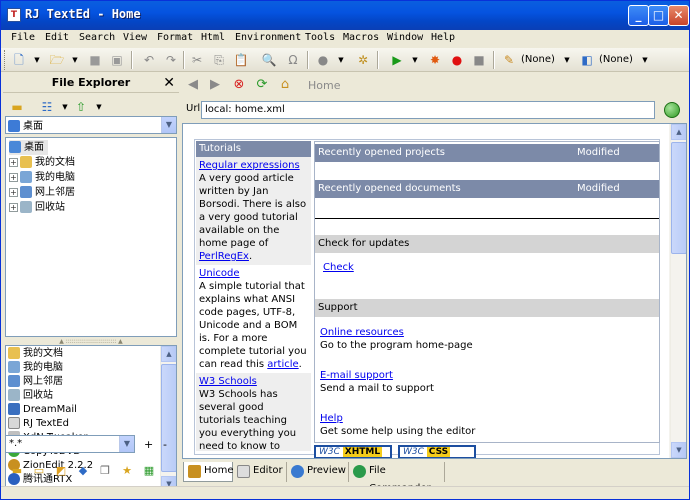 The height and width of the screenshot is (500, 690). I want to click on menu-edit: Edit, so click(57, 37).